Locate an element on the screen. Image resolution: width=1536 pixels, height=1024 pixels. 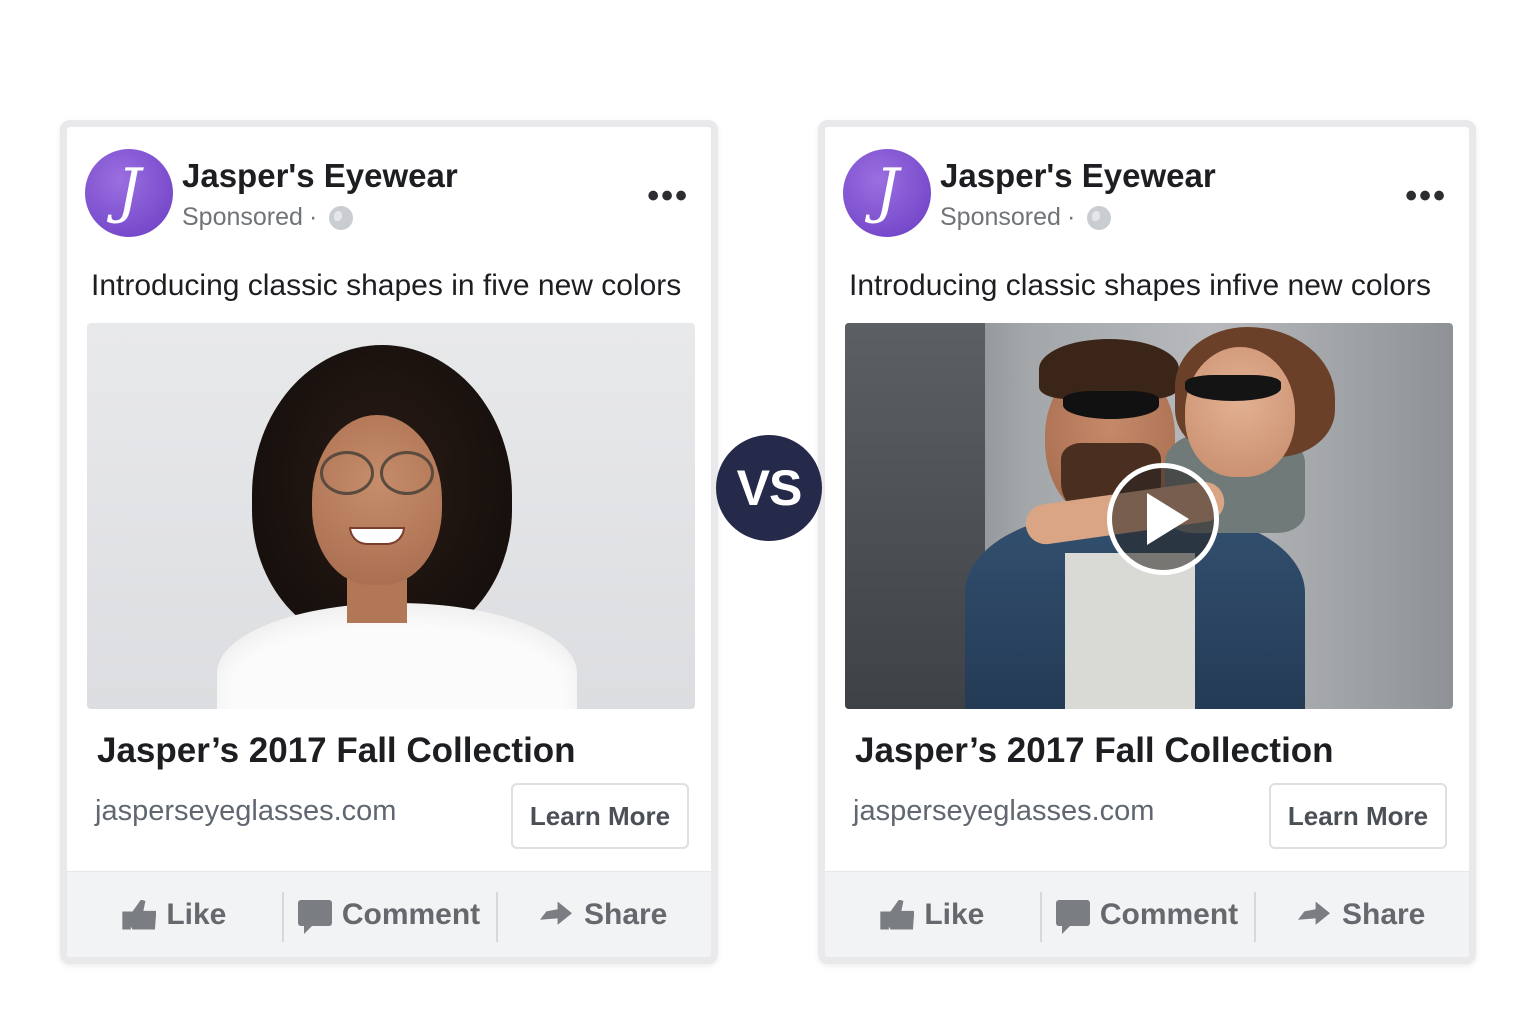
vs-badge: VS is located at coordinates (769, 488).